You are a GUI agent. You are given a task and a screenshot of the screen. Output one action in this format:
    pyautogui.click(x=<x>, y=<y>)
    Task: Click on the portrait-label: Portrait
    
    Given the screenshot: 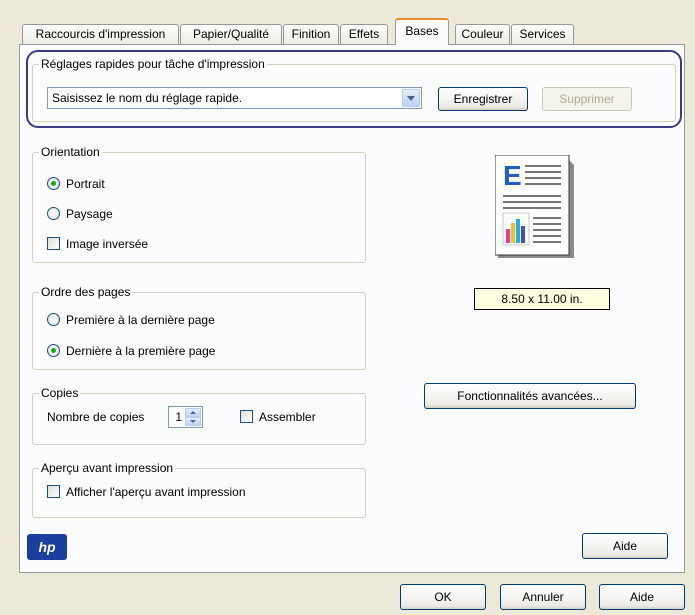 What is the action you would take?
    pyautogui.click(x=85, y=184)
    